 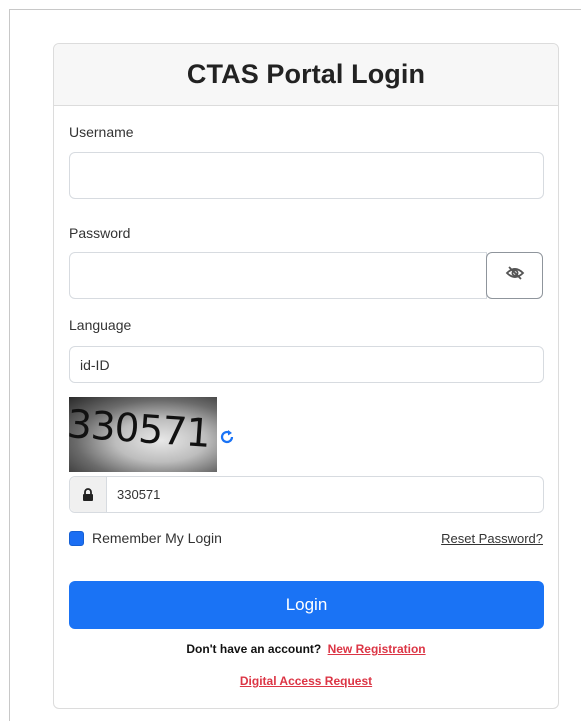 I want to click on username-label: Username, so click(x=101, y=132).